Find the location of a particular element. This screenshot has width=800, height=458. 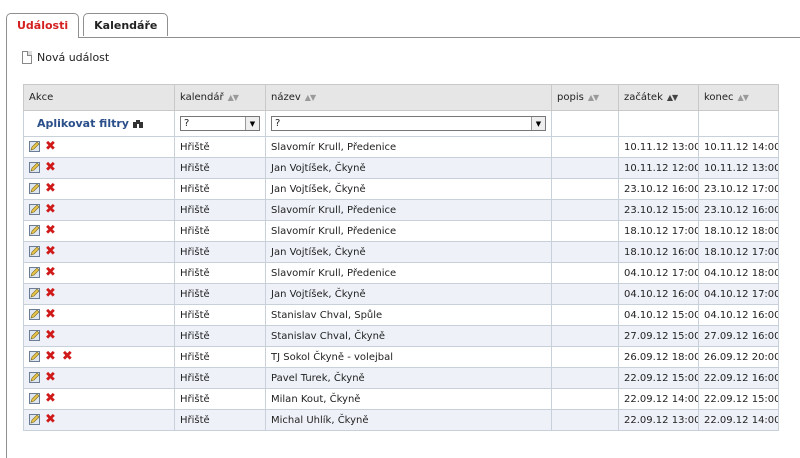

cell-nazev: Michal Uhlík, Čkyně is located at coordinates (408, 420).